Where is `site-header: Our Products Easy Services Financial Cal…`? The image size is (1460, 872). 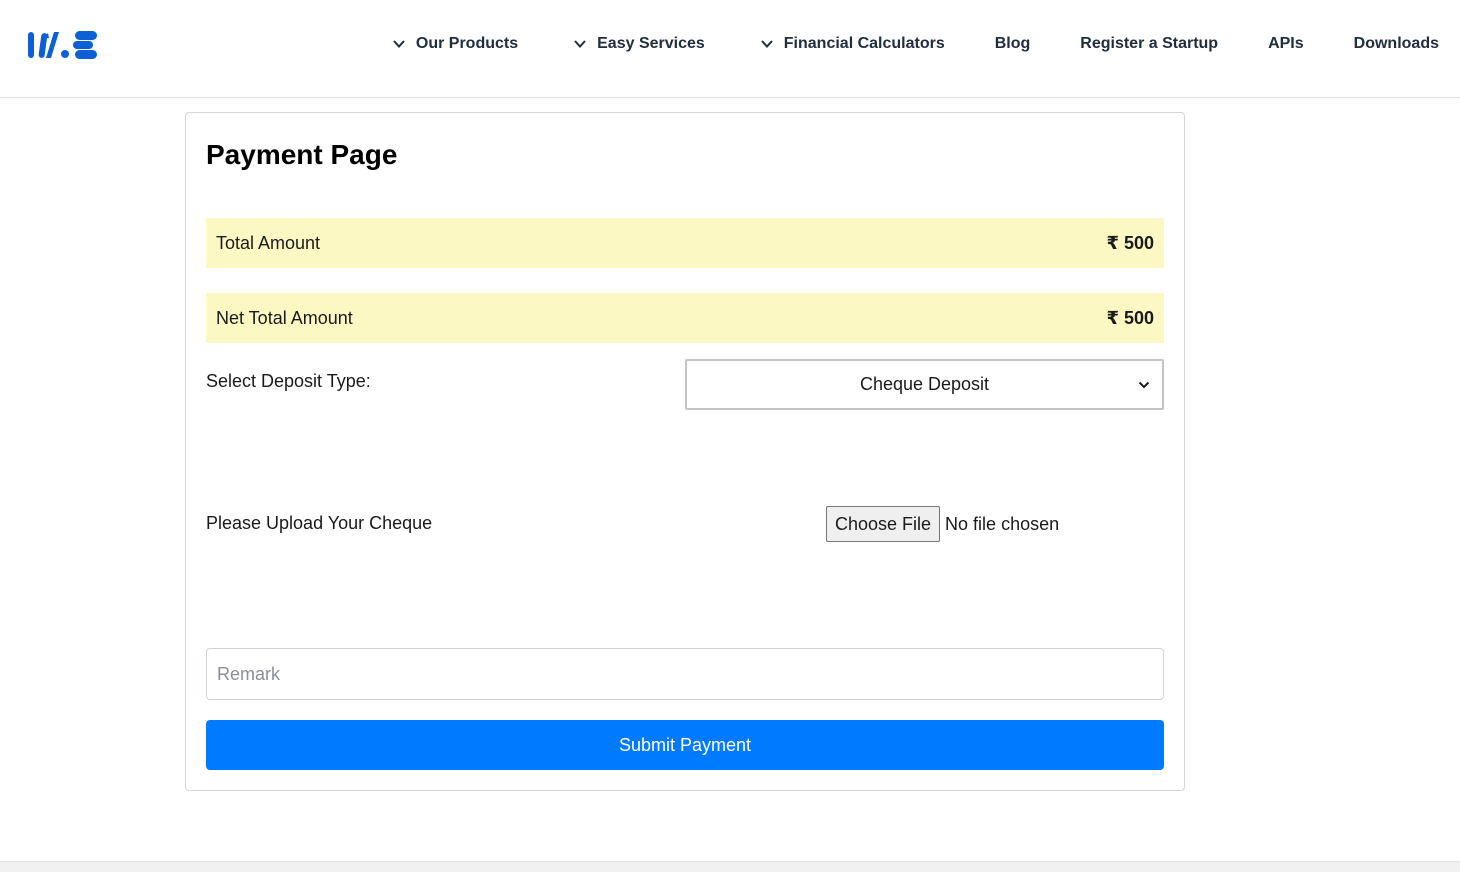 site-header: Our Products Easy Services Financial Cal… is located at coordinates (730, 49).